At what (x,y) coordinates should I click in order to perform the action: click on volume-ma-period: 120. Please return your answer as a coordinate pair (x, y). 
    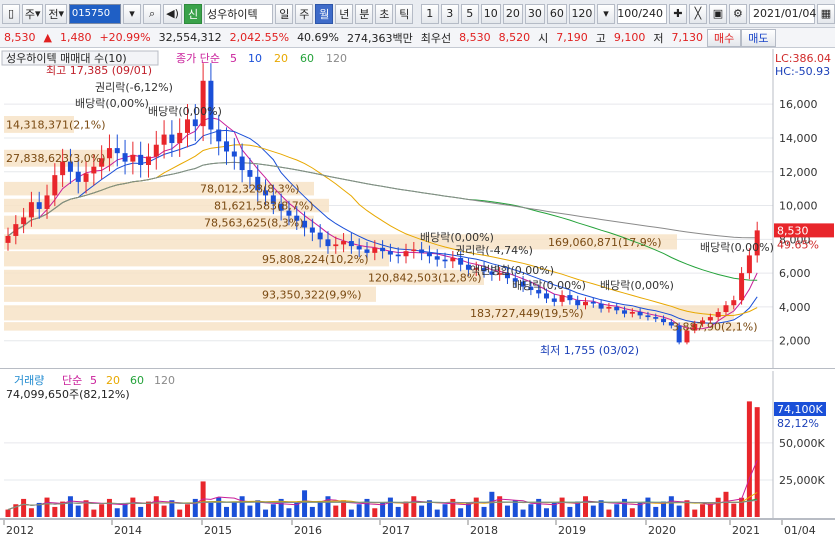
    Looking at the image, I should click on (164, 380).